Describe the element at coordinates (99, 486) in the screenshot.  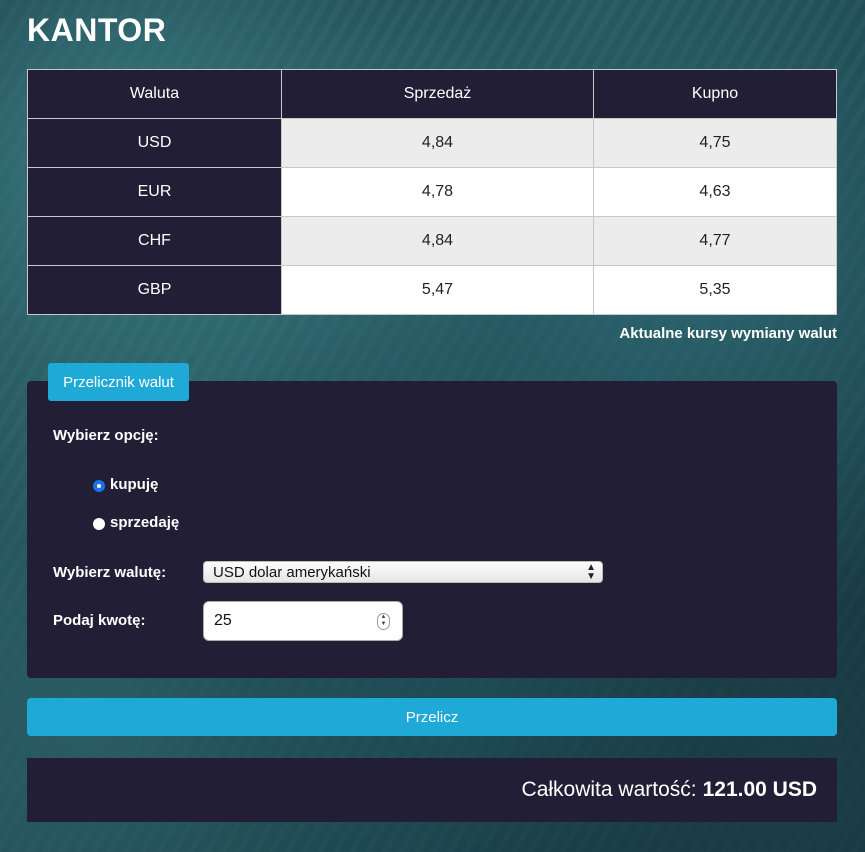
I see `radio-buy` at that location.